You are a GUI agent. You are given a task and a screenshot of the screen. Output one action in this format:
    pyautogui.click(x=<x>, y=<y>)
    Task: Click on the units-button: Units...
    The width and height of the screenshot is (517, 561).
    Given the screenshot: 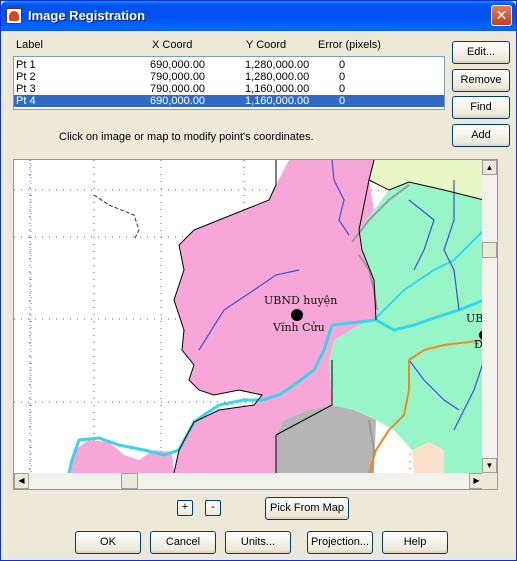 What is the action you would take?
    pyautogui.click(x=258, y=542)
    